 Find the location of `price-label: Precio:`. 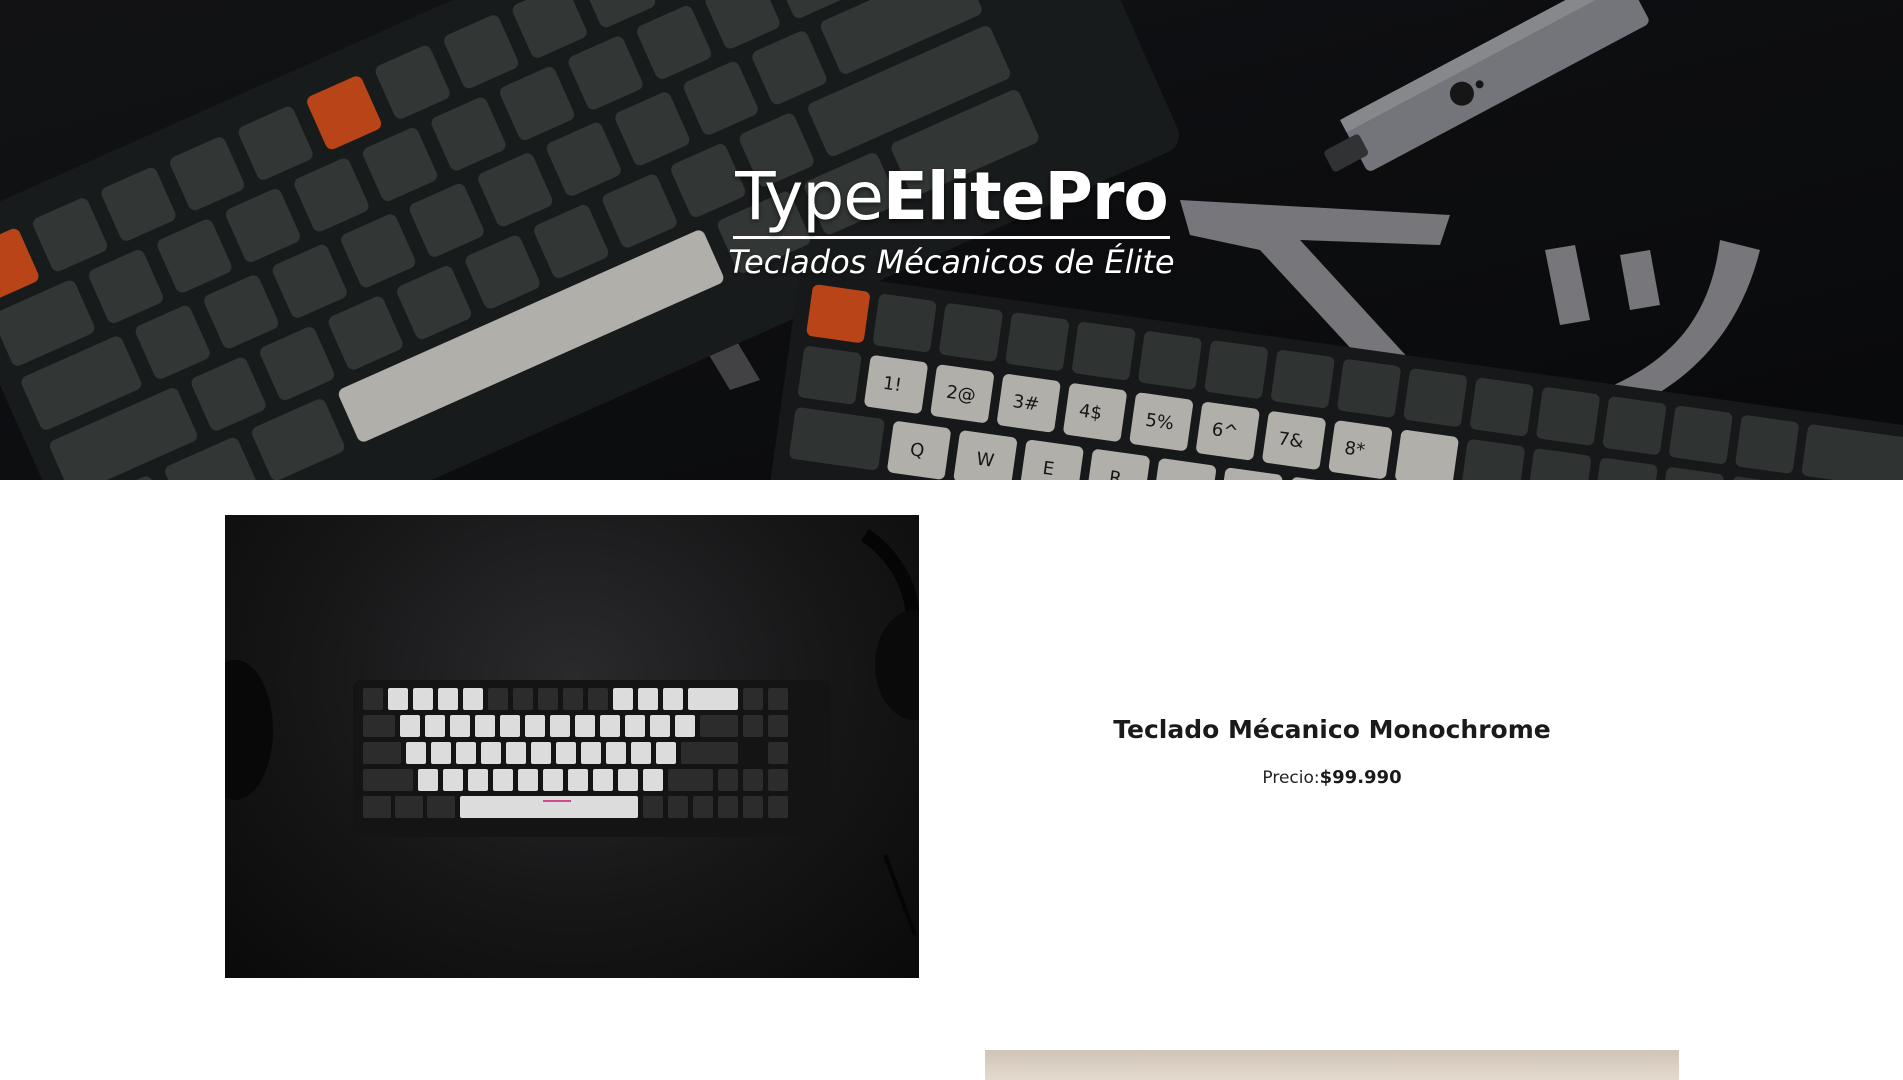

price-label: Precio: is located at coordinates (1291, 778).